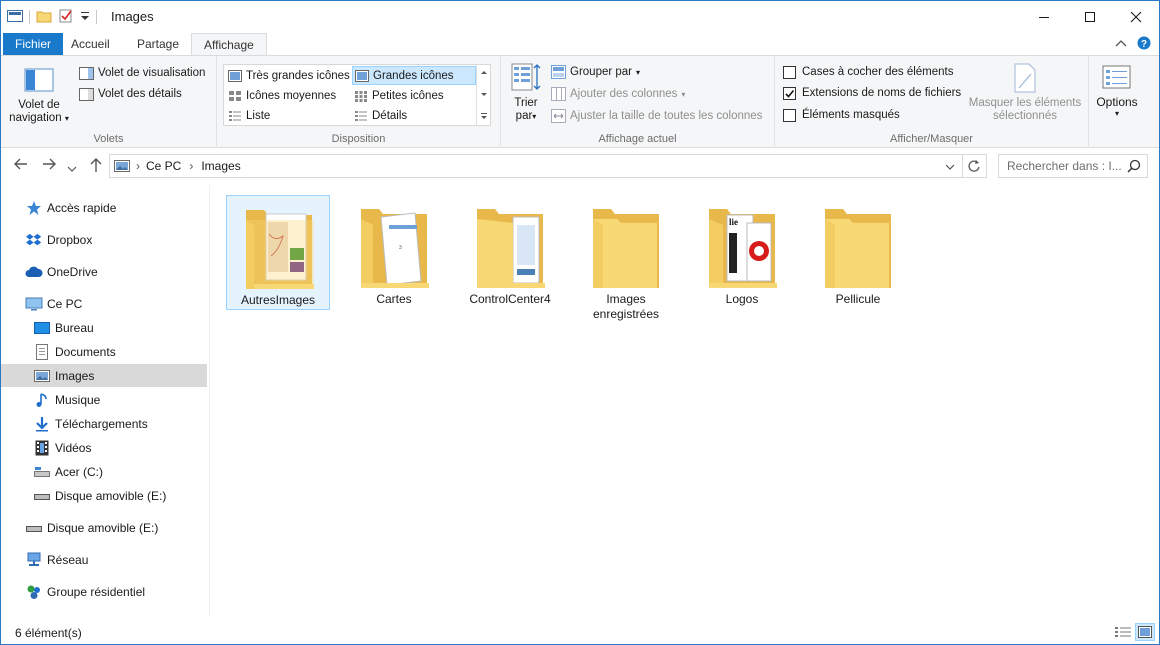  I want to click on up-button, so click(96, 167).